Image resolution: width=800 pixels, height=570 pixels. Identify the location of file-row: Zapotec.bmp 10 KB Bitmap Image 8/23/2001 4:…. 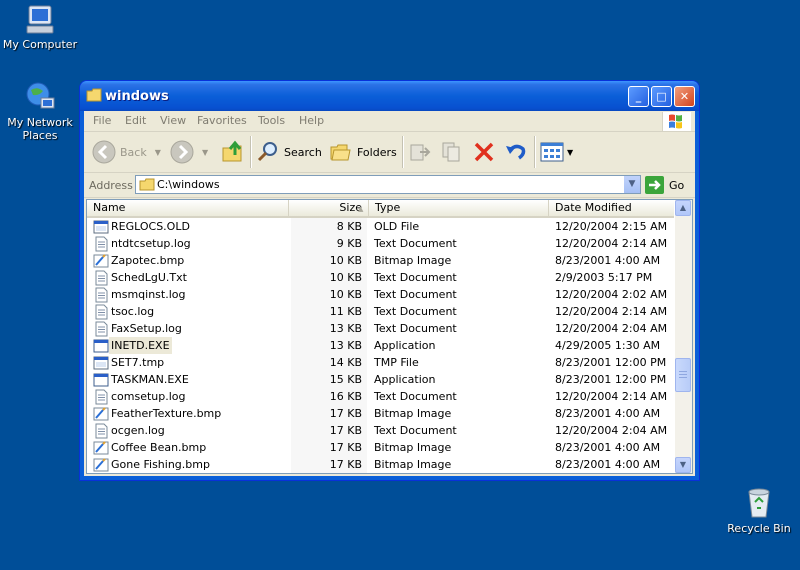
(382, 260).